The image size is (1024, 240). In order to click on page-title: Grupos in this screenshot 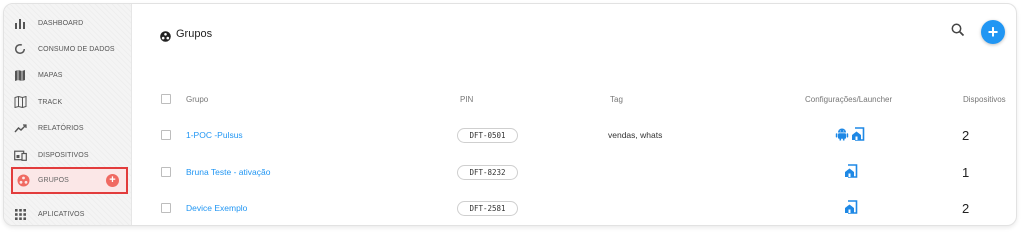, I will do `click(186, 35)`.